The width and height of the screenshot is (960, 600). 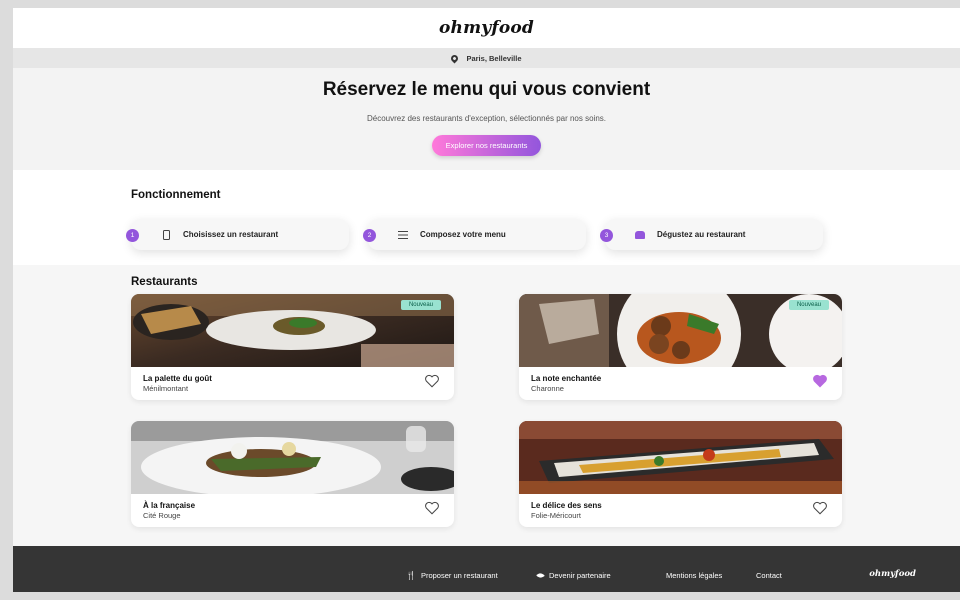 I want to click on footer-logo: ohmyfood, so click(x=892, y=574).